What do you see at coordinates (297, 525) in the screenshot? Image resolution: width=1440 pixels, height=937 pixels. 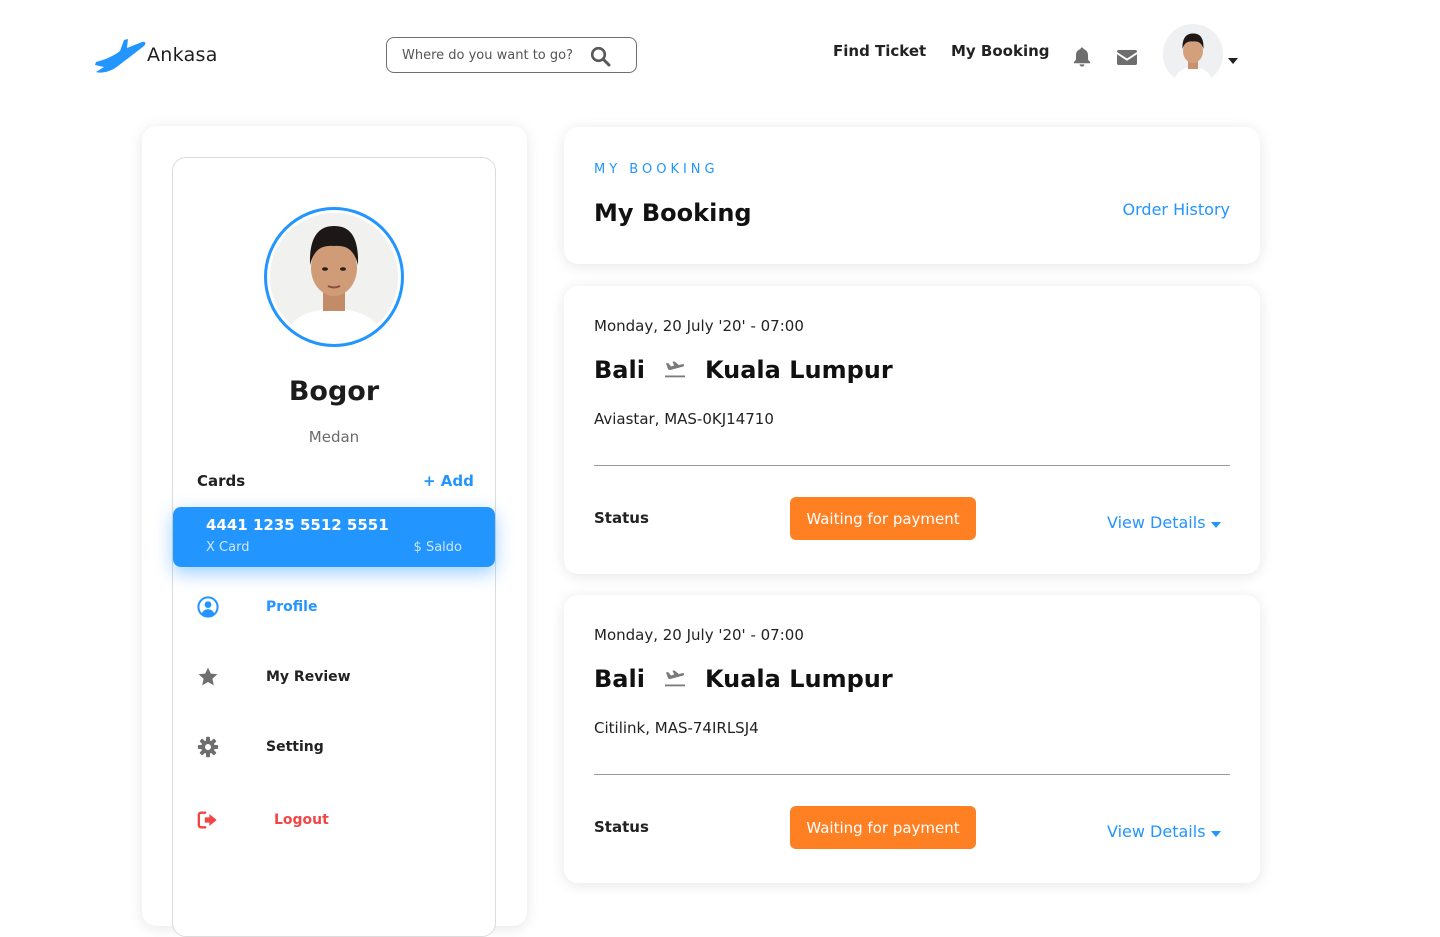 I see `card-number: 4441 1235 5512 5551` at bounding box center [297, 525].